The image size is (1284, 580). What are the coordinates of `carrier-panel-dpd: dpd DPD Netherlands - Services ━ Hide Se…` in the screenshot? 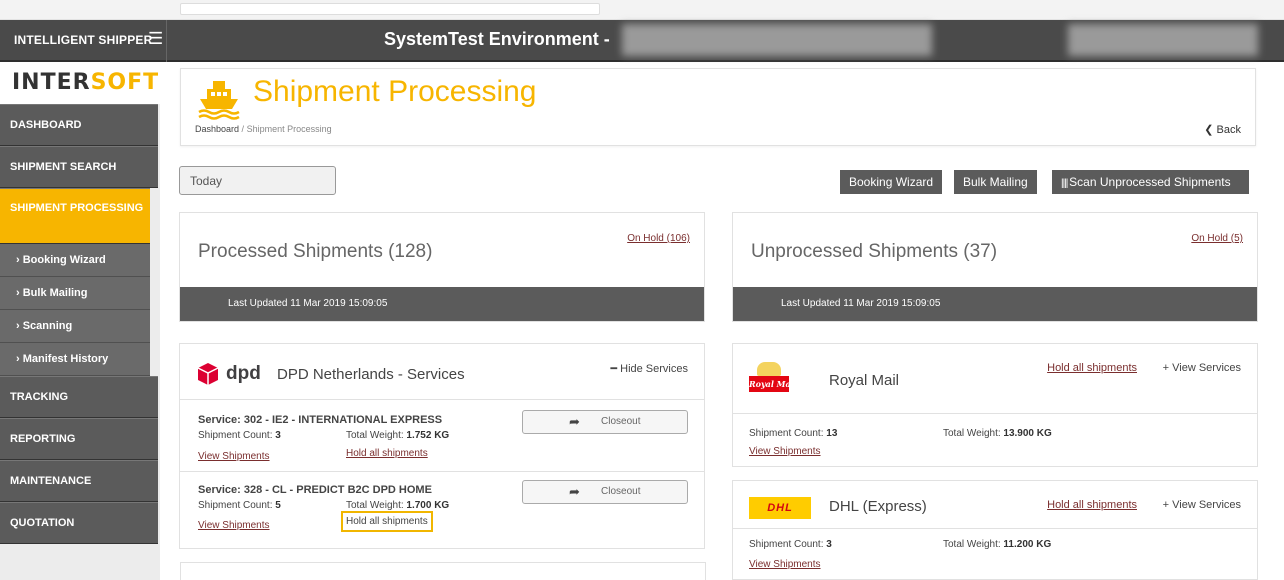 It's located at (442, 446).